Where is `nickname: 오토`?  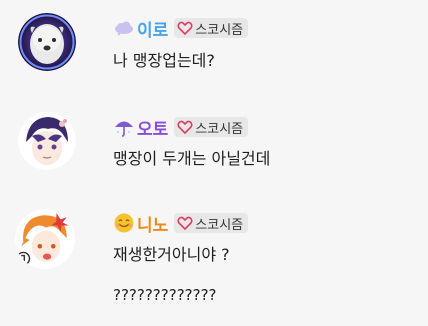
nickname: 오토 is located at coordinates (152, 127).